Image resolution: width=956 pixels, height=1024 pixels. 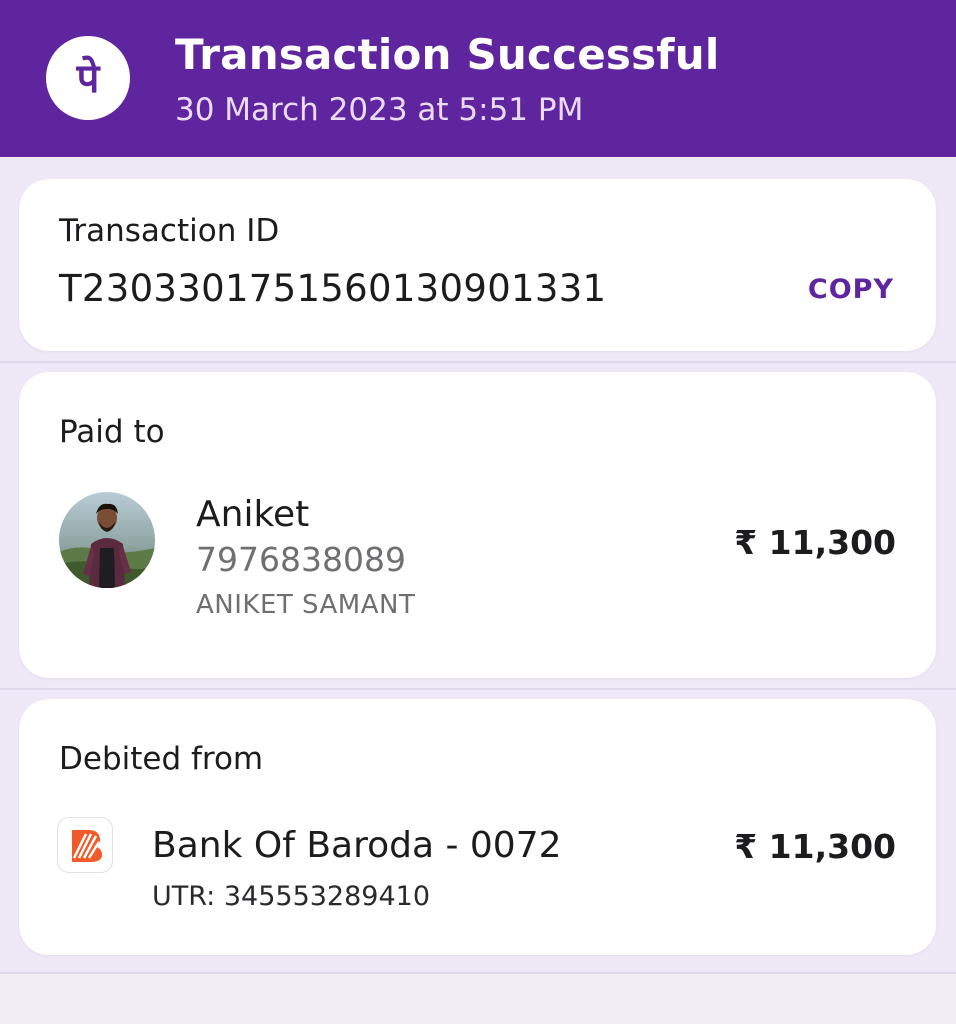 What do you see at coordinates (478, 999) in the screenshot?
I see `bottom-background` at bounding box center [478, 999].